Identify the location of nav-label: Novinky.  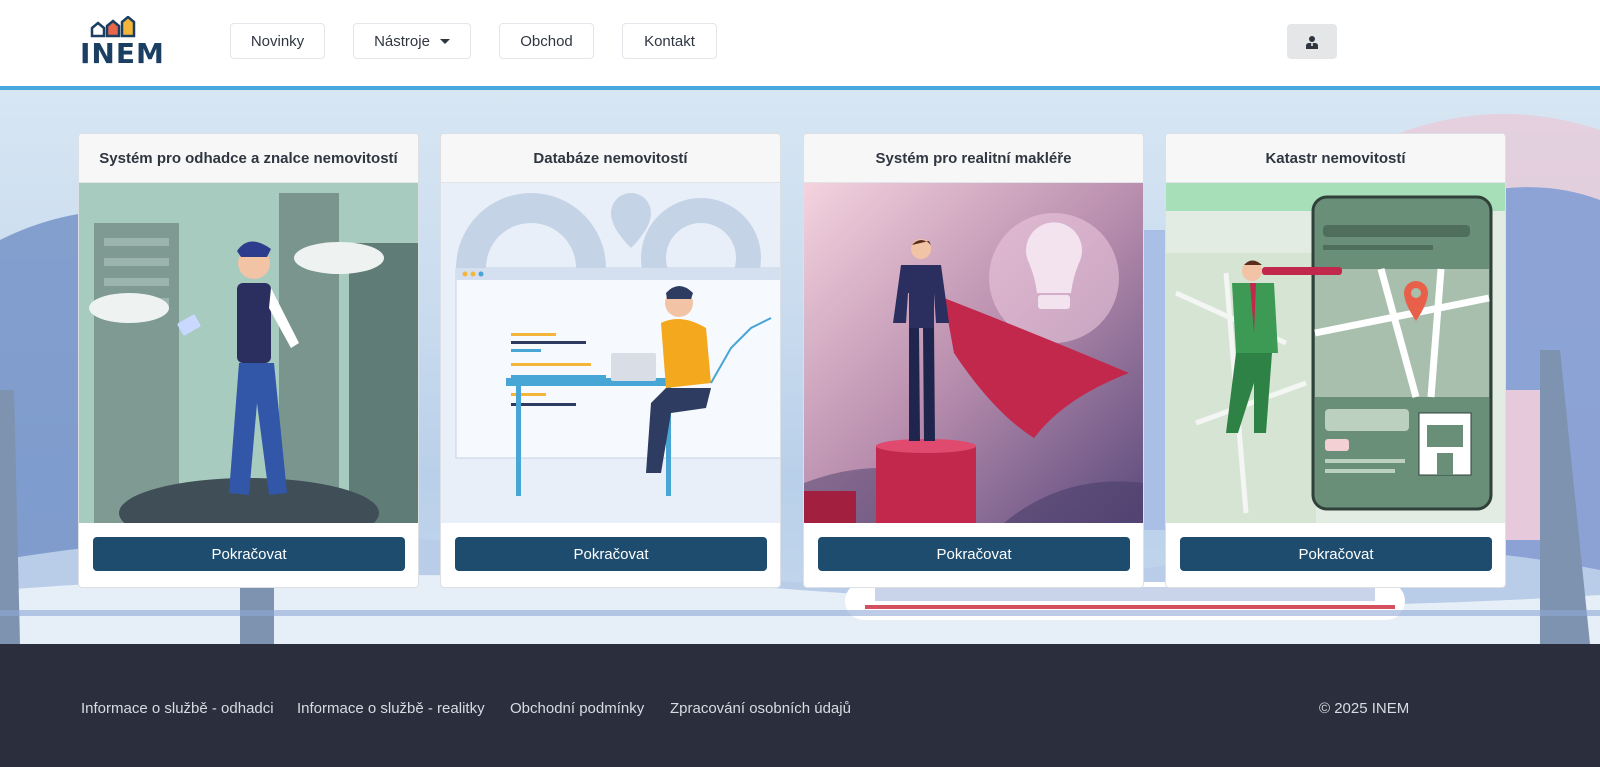
(277, 41).